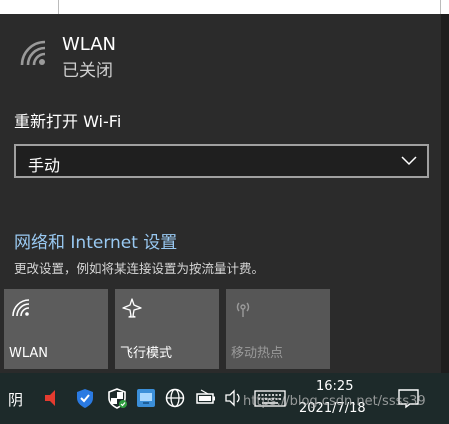 This screenshot has width=449, height=424. Describe the element at coordinates (51, 398) in the screenshot. I see `volume-muted-icon` at that location.